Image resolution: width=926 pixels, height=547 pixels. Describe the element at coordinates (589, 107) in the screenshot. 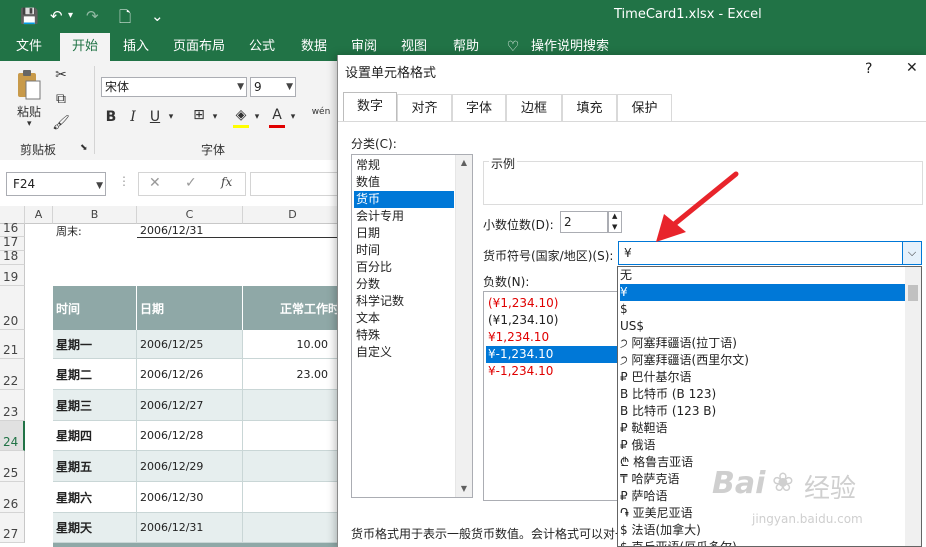

I see `tab-fill: 填充` at that location.